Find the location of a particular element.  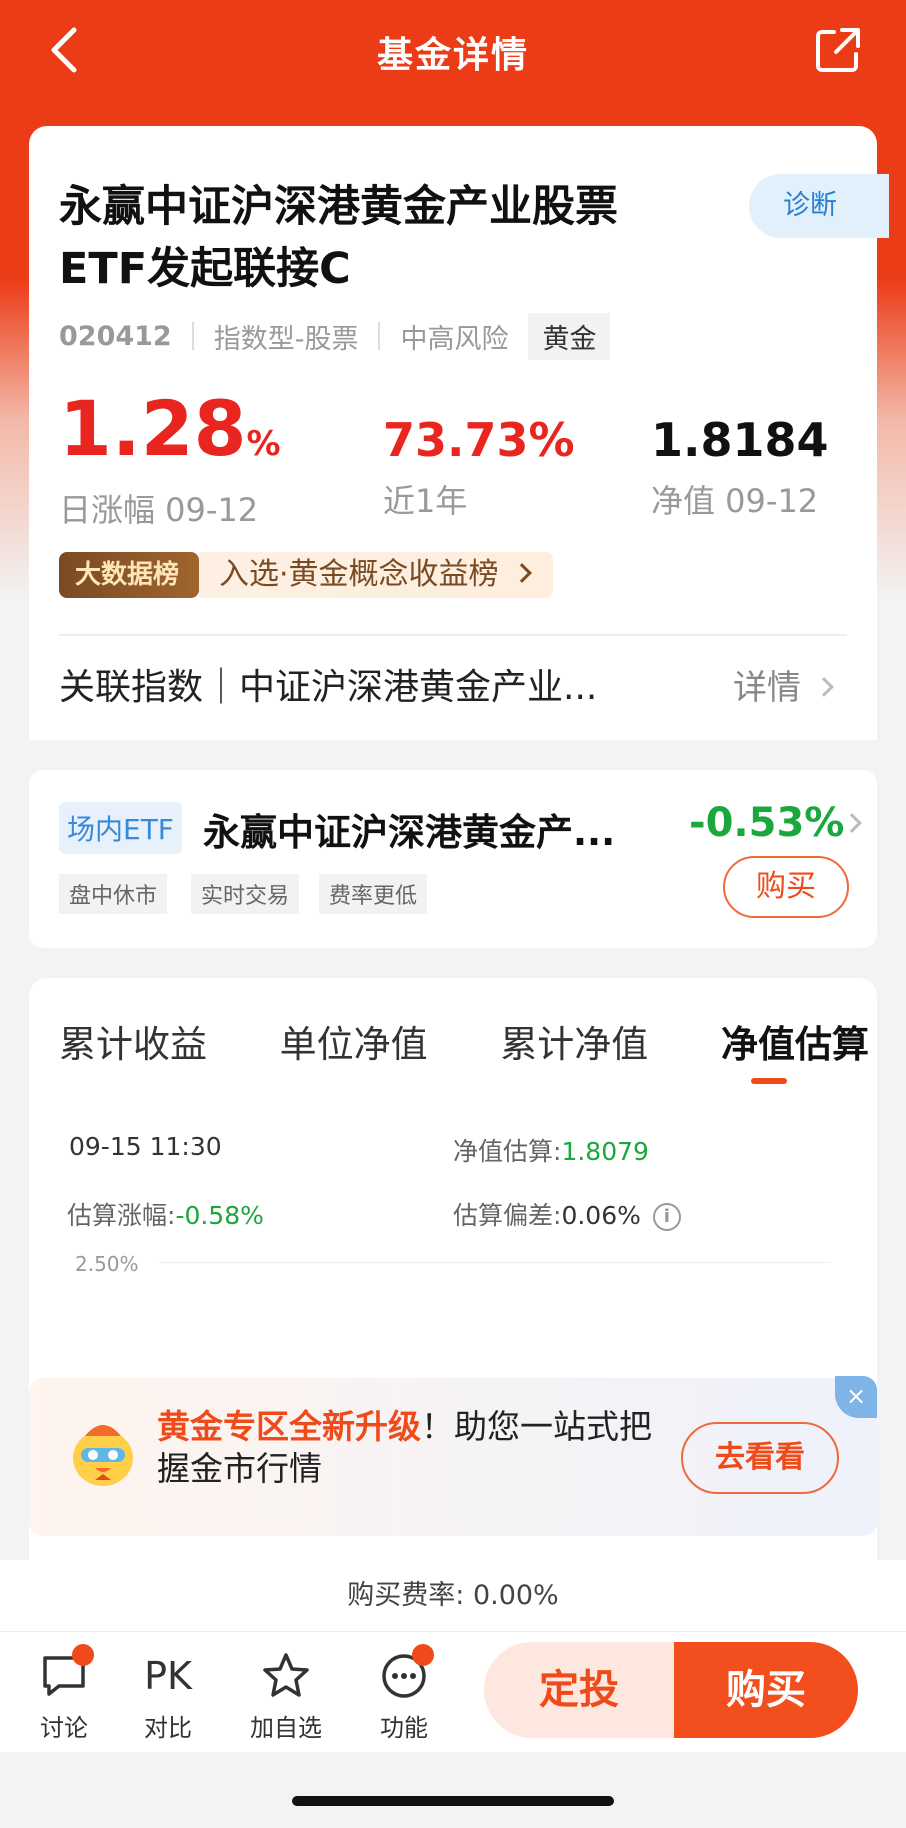

tab-cumulative-nav: 累计净值 is located at coordinates (574, 1041).